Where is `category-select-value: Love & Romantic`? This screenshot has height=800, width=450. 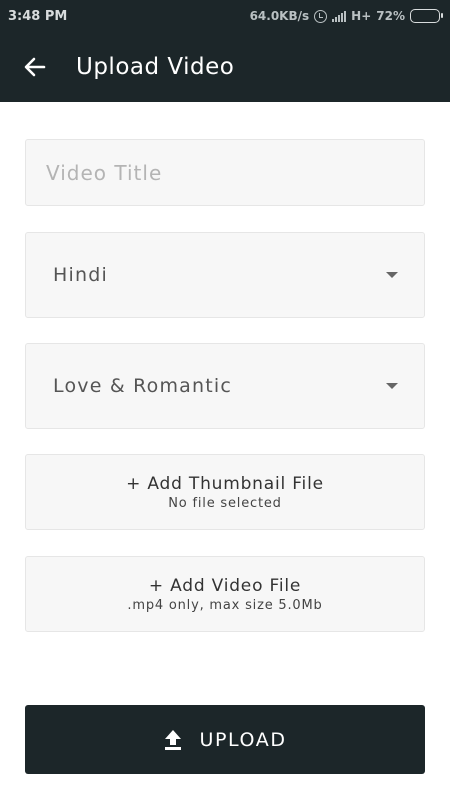 category-select-value: Love & Romantic is located at coordinates (143, 386).